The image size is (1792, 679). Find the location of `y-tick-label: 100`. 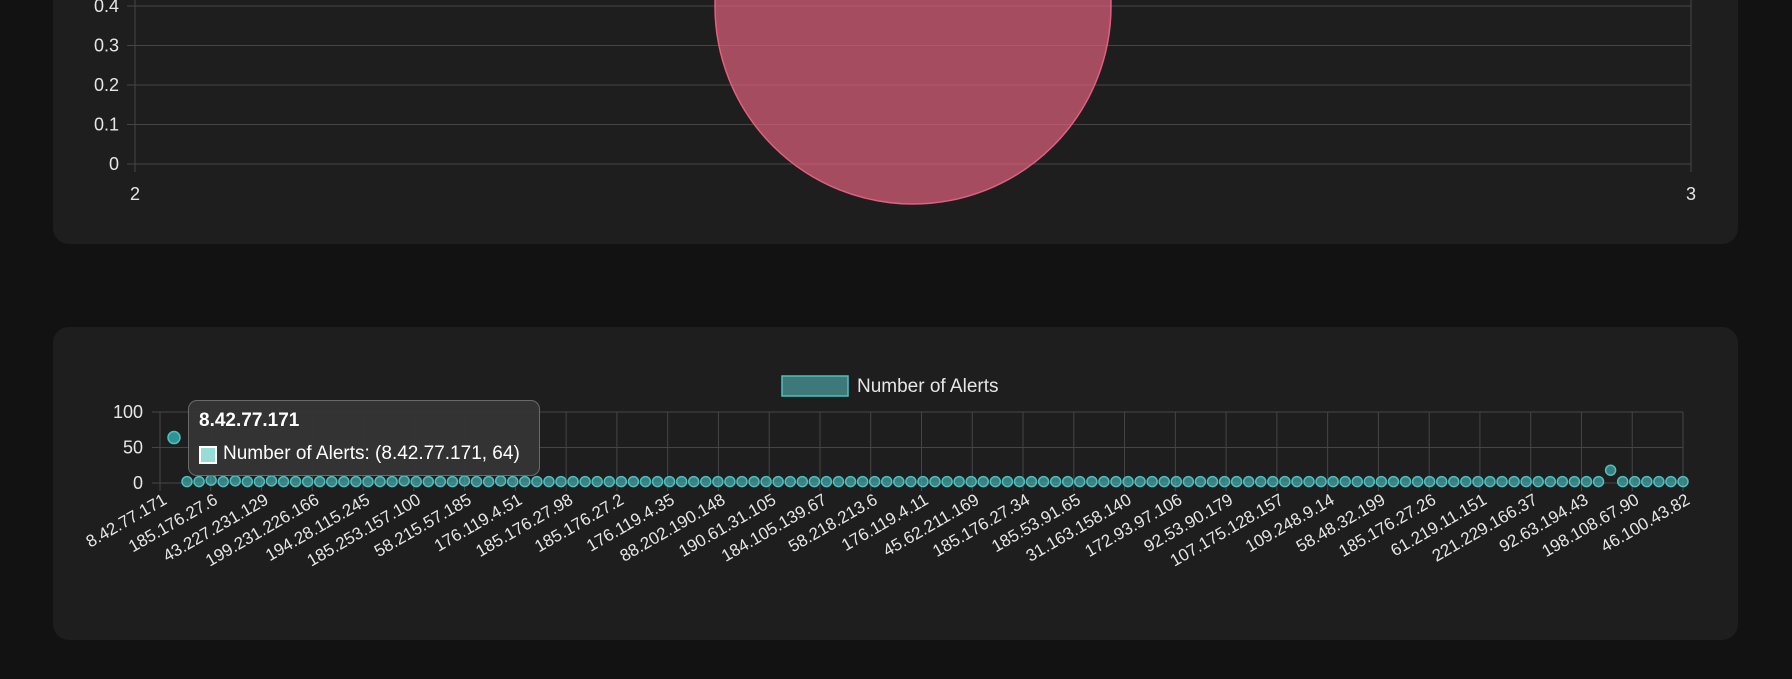

y-tick-label: 100 is located at coordinates (128, 412).